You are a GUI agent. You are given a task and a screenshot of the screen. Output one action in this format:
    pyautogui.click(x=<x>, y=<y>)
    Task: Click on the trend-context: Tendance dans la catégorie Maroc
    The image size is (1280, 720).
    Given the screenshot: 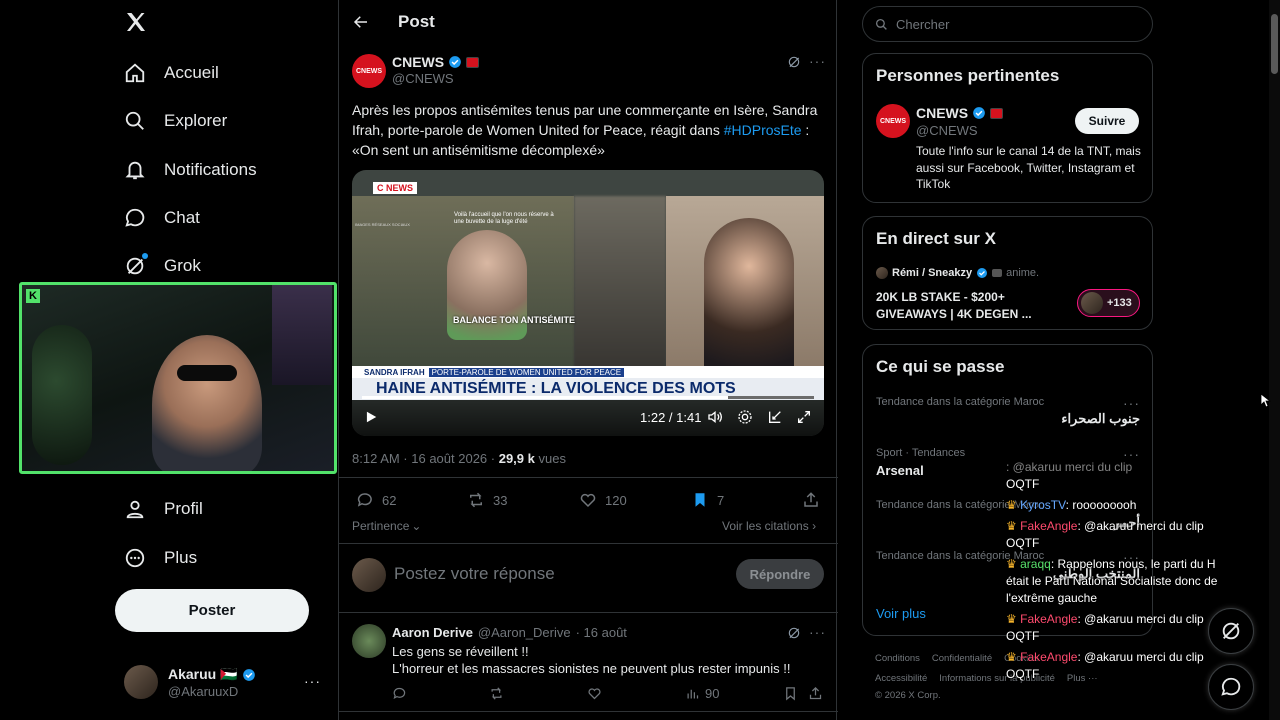 What is the action you would take?
    pyautogui.click(x=960, y=402)
    